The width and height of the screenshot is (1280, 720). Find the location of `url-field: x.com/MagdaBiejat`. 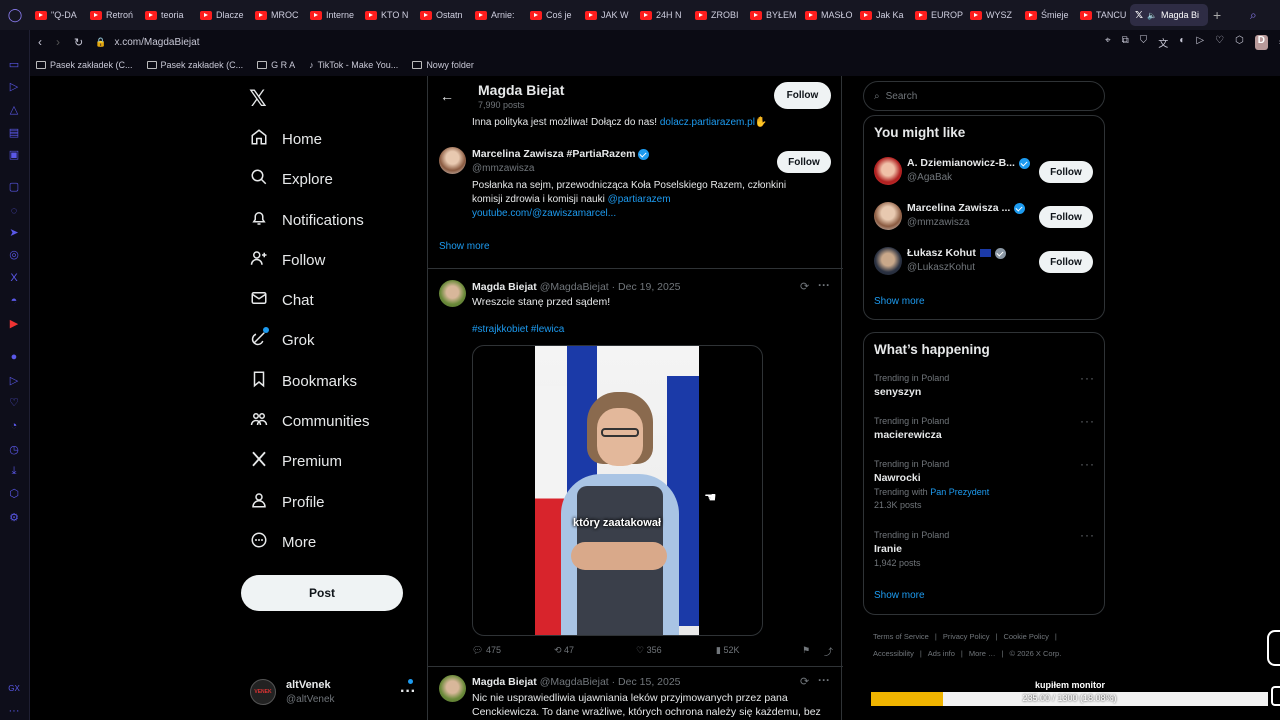

url-field: x.com/MagdaBiejat is located at coordinates (156, 42).